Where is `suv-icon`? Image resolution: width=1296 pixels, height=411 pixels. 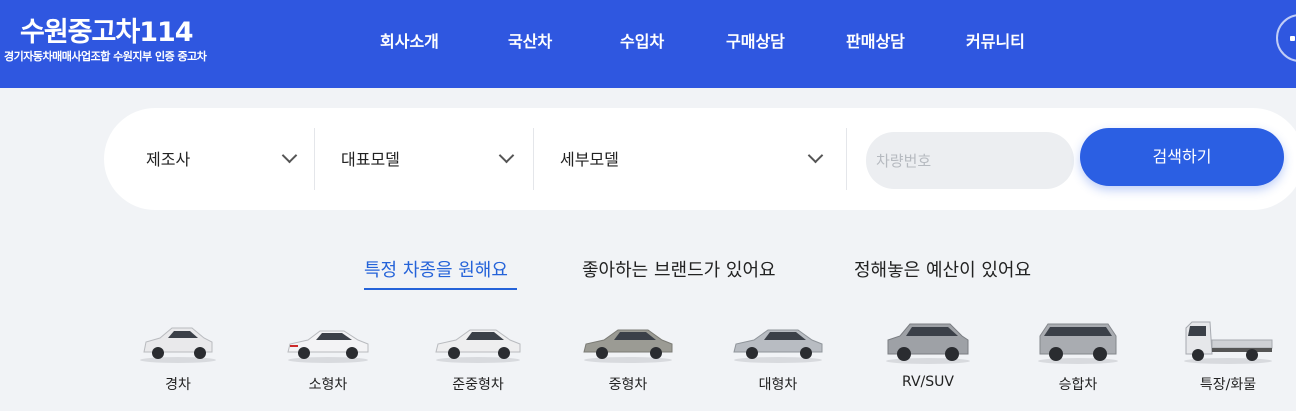 suv-icon is located at coordinates (928, 341).